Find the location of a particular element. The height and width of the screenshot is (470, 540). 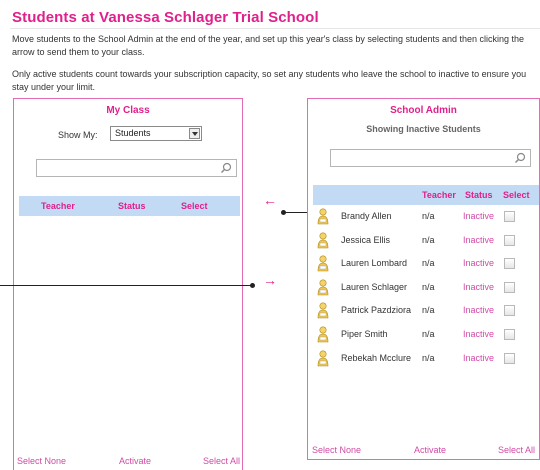

school-admin-col-teacher: Teacher is located at coordinates (439, 195).